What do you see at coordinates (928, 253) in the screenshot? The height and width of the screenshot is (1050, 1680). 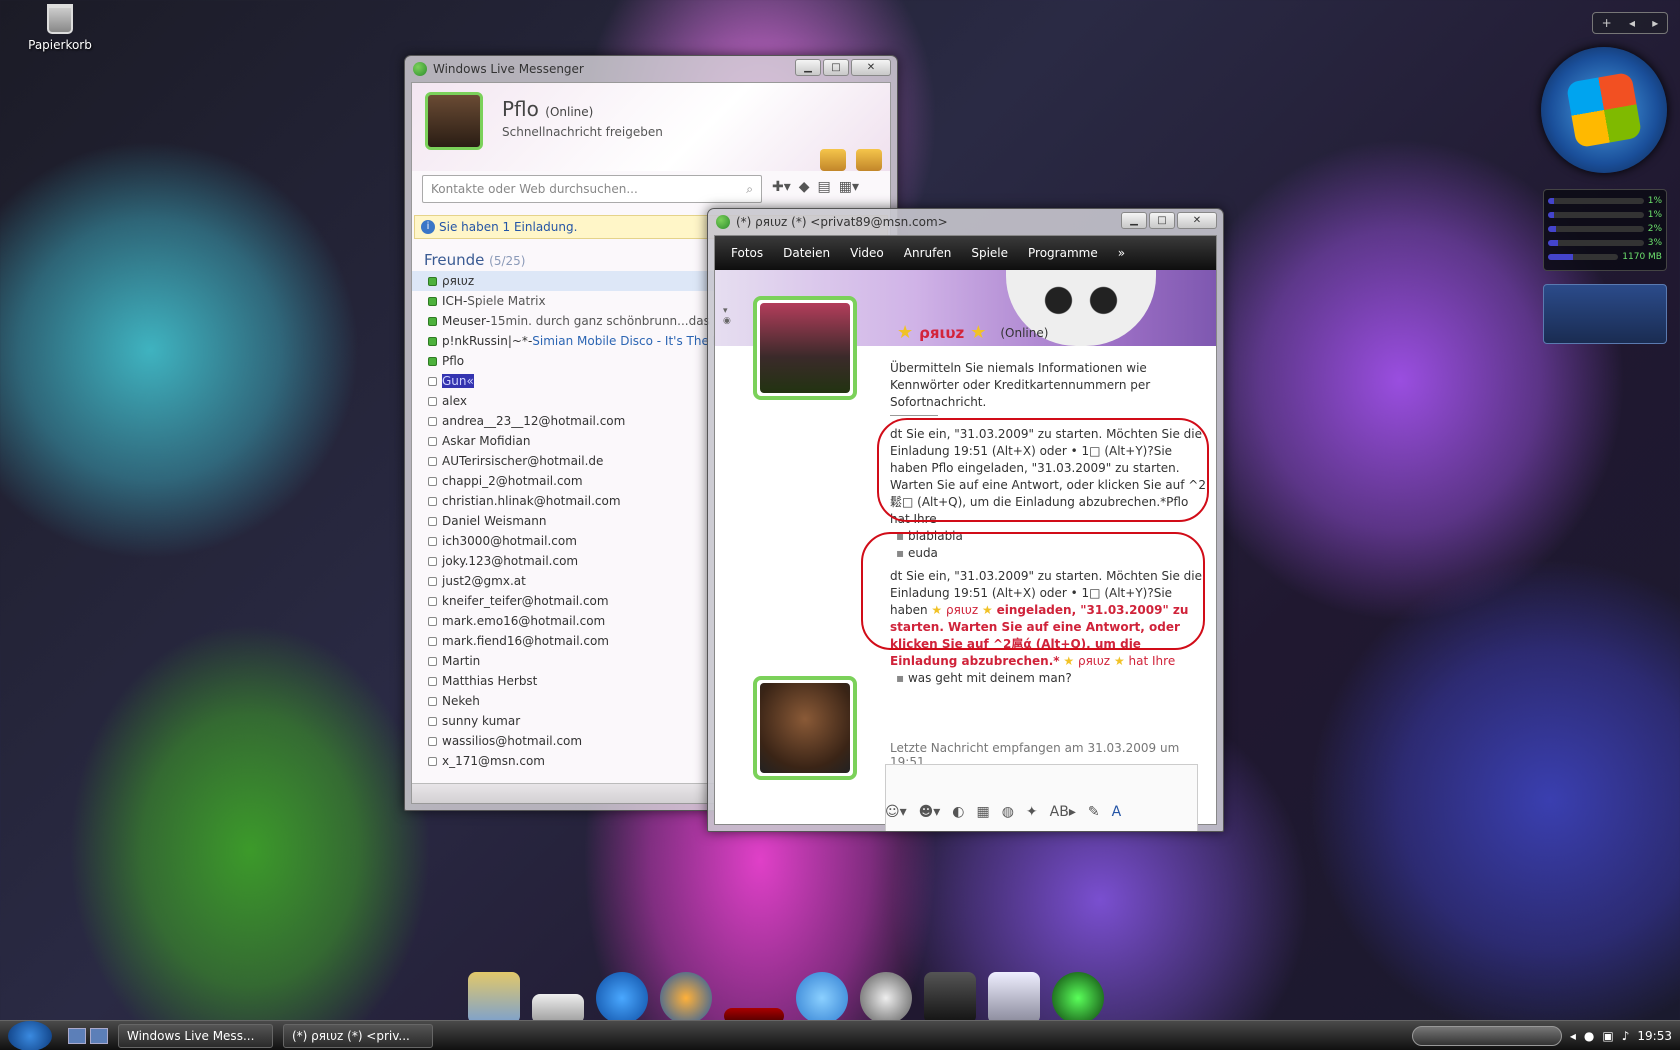 I see `menu-item: Anrufen` at bounding box center [928, 253].